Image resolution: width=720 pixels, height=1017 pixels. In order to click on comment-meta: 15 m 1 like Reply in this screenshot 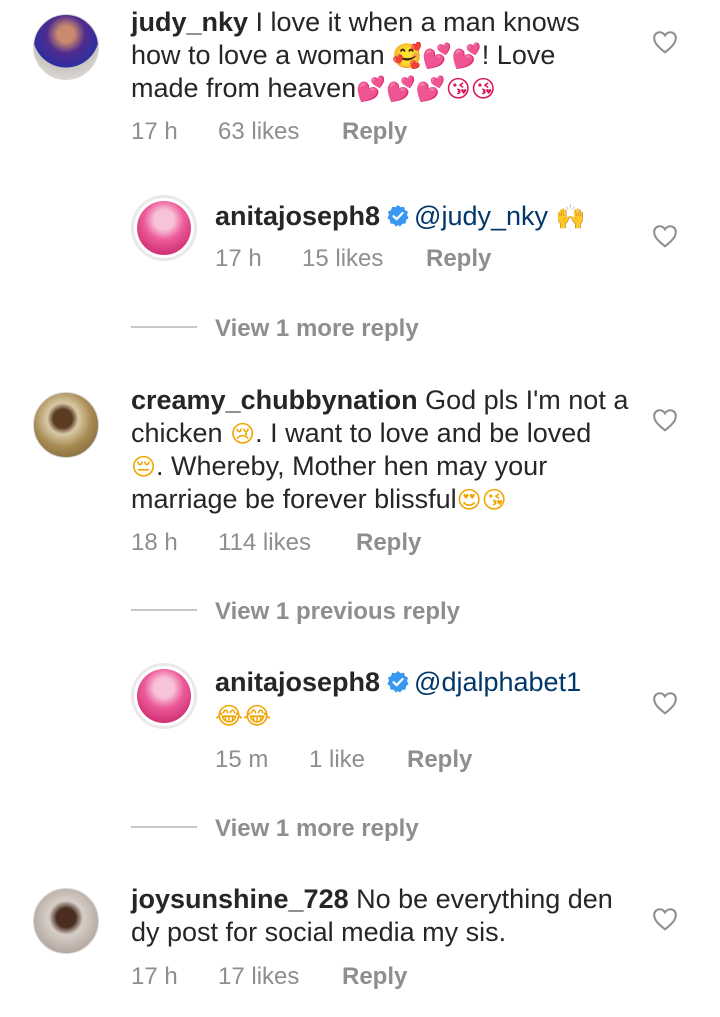, I will do `click(415, 761)`.